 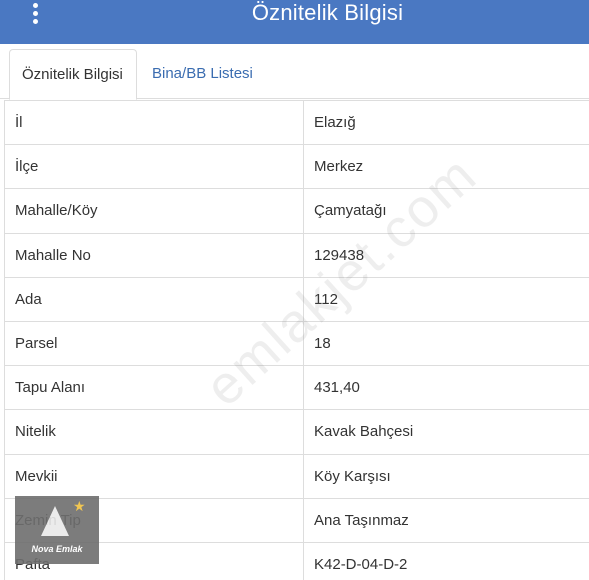 What do you see at coordinates (55, 521) in the screenshot?
I see `house-logo-icon` at bounding box center [55, 521].